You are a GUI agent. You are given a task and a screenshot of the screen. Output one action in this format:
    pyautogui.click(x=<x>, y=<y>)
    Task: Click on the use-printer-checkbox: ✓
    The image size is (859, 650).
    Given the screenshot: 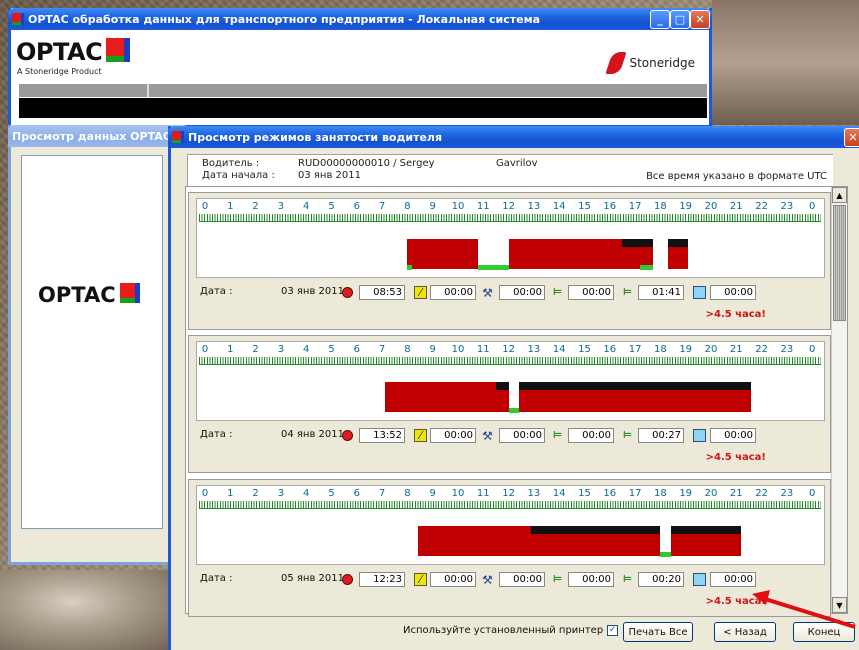 What is the action you would take?
    pyautogui.click(x=613, y=630)
    